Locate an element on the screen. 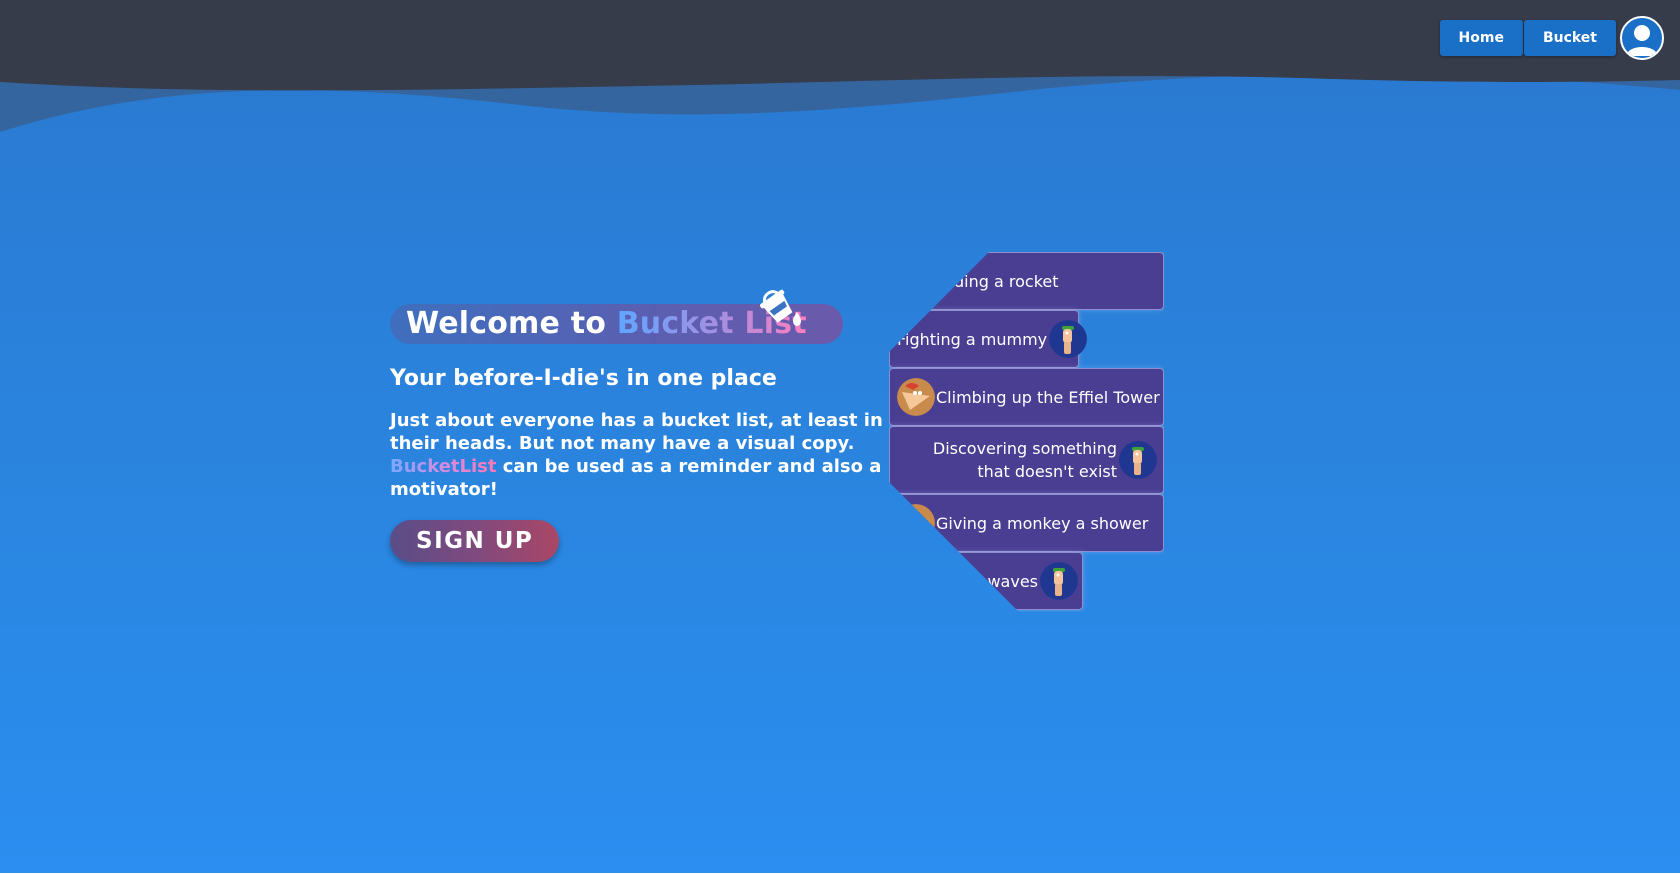 The height and width of the screenshot is (874, 1680). top-nav: Home Bucket is located at coordinates (1527, 38).